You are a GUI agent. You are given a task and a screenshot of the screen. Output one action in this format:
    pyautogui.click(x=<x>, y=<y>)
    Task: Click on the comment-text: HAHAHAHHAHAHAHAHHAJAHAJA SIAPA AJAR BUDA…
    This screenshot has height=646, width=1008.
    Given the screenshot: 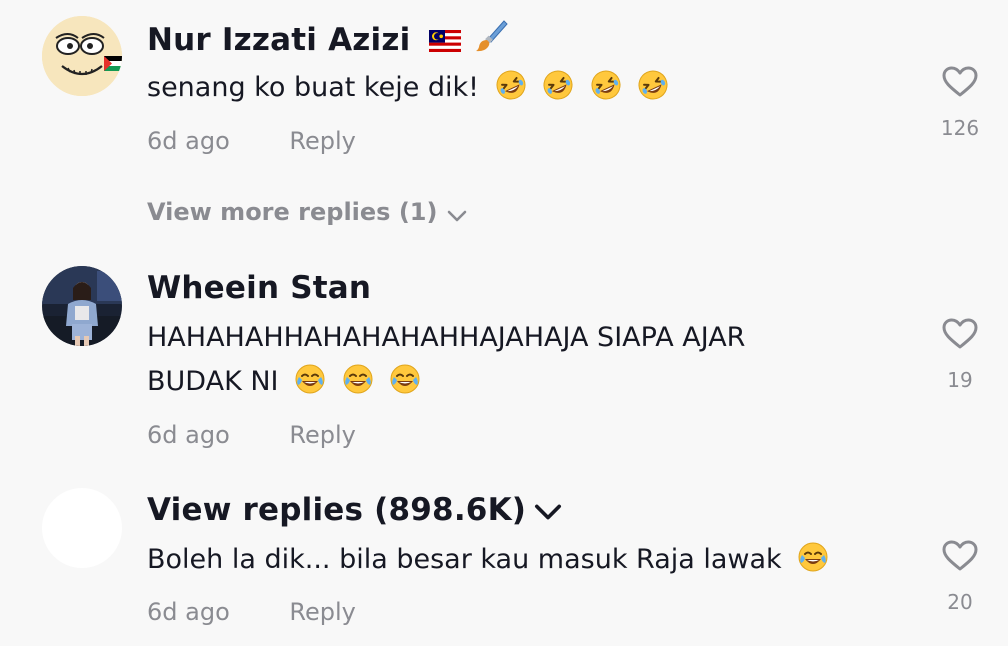 What is the action you would take?
    pyautogui.click(x=446, y=360)
    